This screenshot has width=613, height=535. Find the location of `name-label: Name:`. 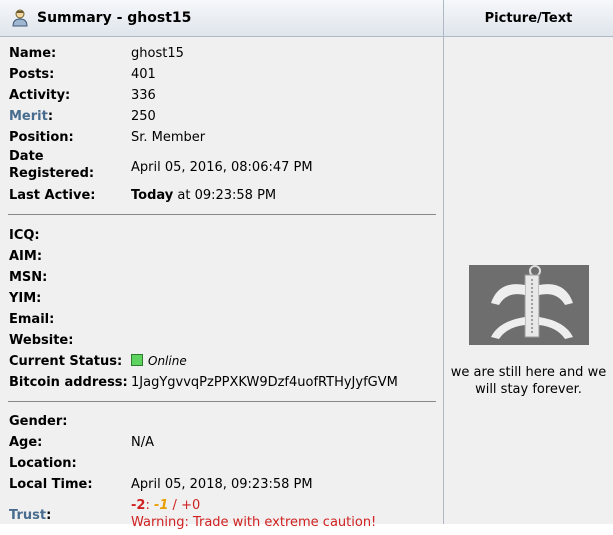

name-label: Name: is located at coordinates (33, 53).